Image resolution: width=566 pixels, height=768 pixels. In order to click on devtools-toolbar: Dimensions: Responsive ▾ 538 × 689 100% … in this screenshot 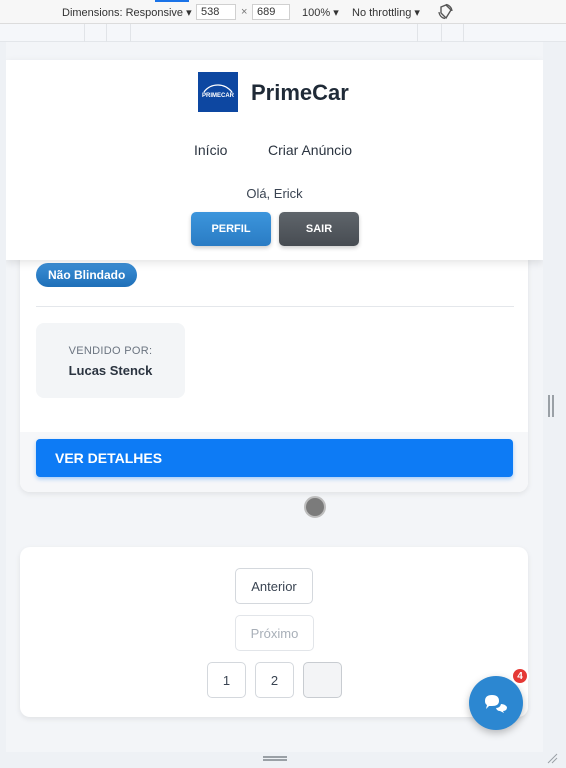, I will do `click(283, 12)`.